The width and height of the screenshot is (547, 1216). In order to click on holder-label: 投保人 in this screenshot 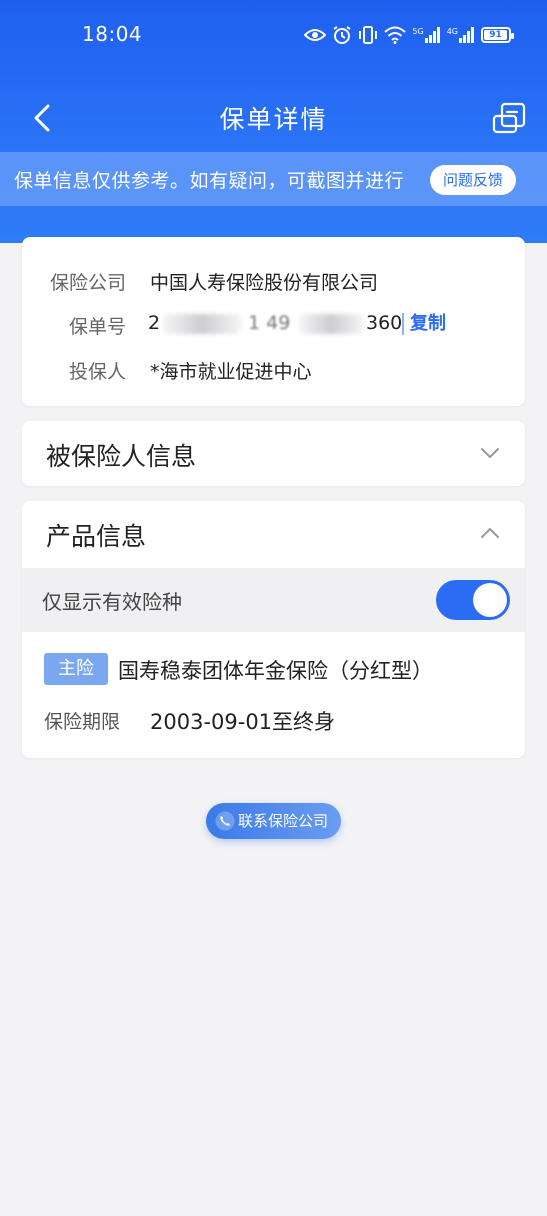, I will do `click(98, 372)`.